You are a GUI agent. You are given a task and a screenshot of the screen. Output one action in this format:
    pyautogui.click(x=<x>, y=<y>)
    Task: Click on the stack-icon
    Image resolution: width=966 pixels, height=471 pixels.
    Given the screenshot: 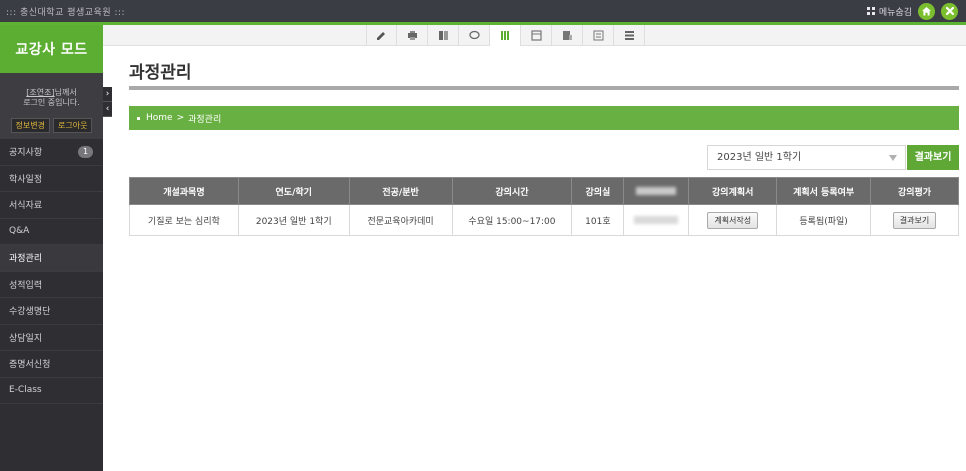 What is the action you would take?
    pyautogui.click(x=629, y=35)
    